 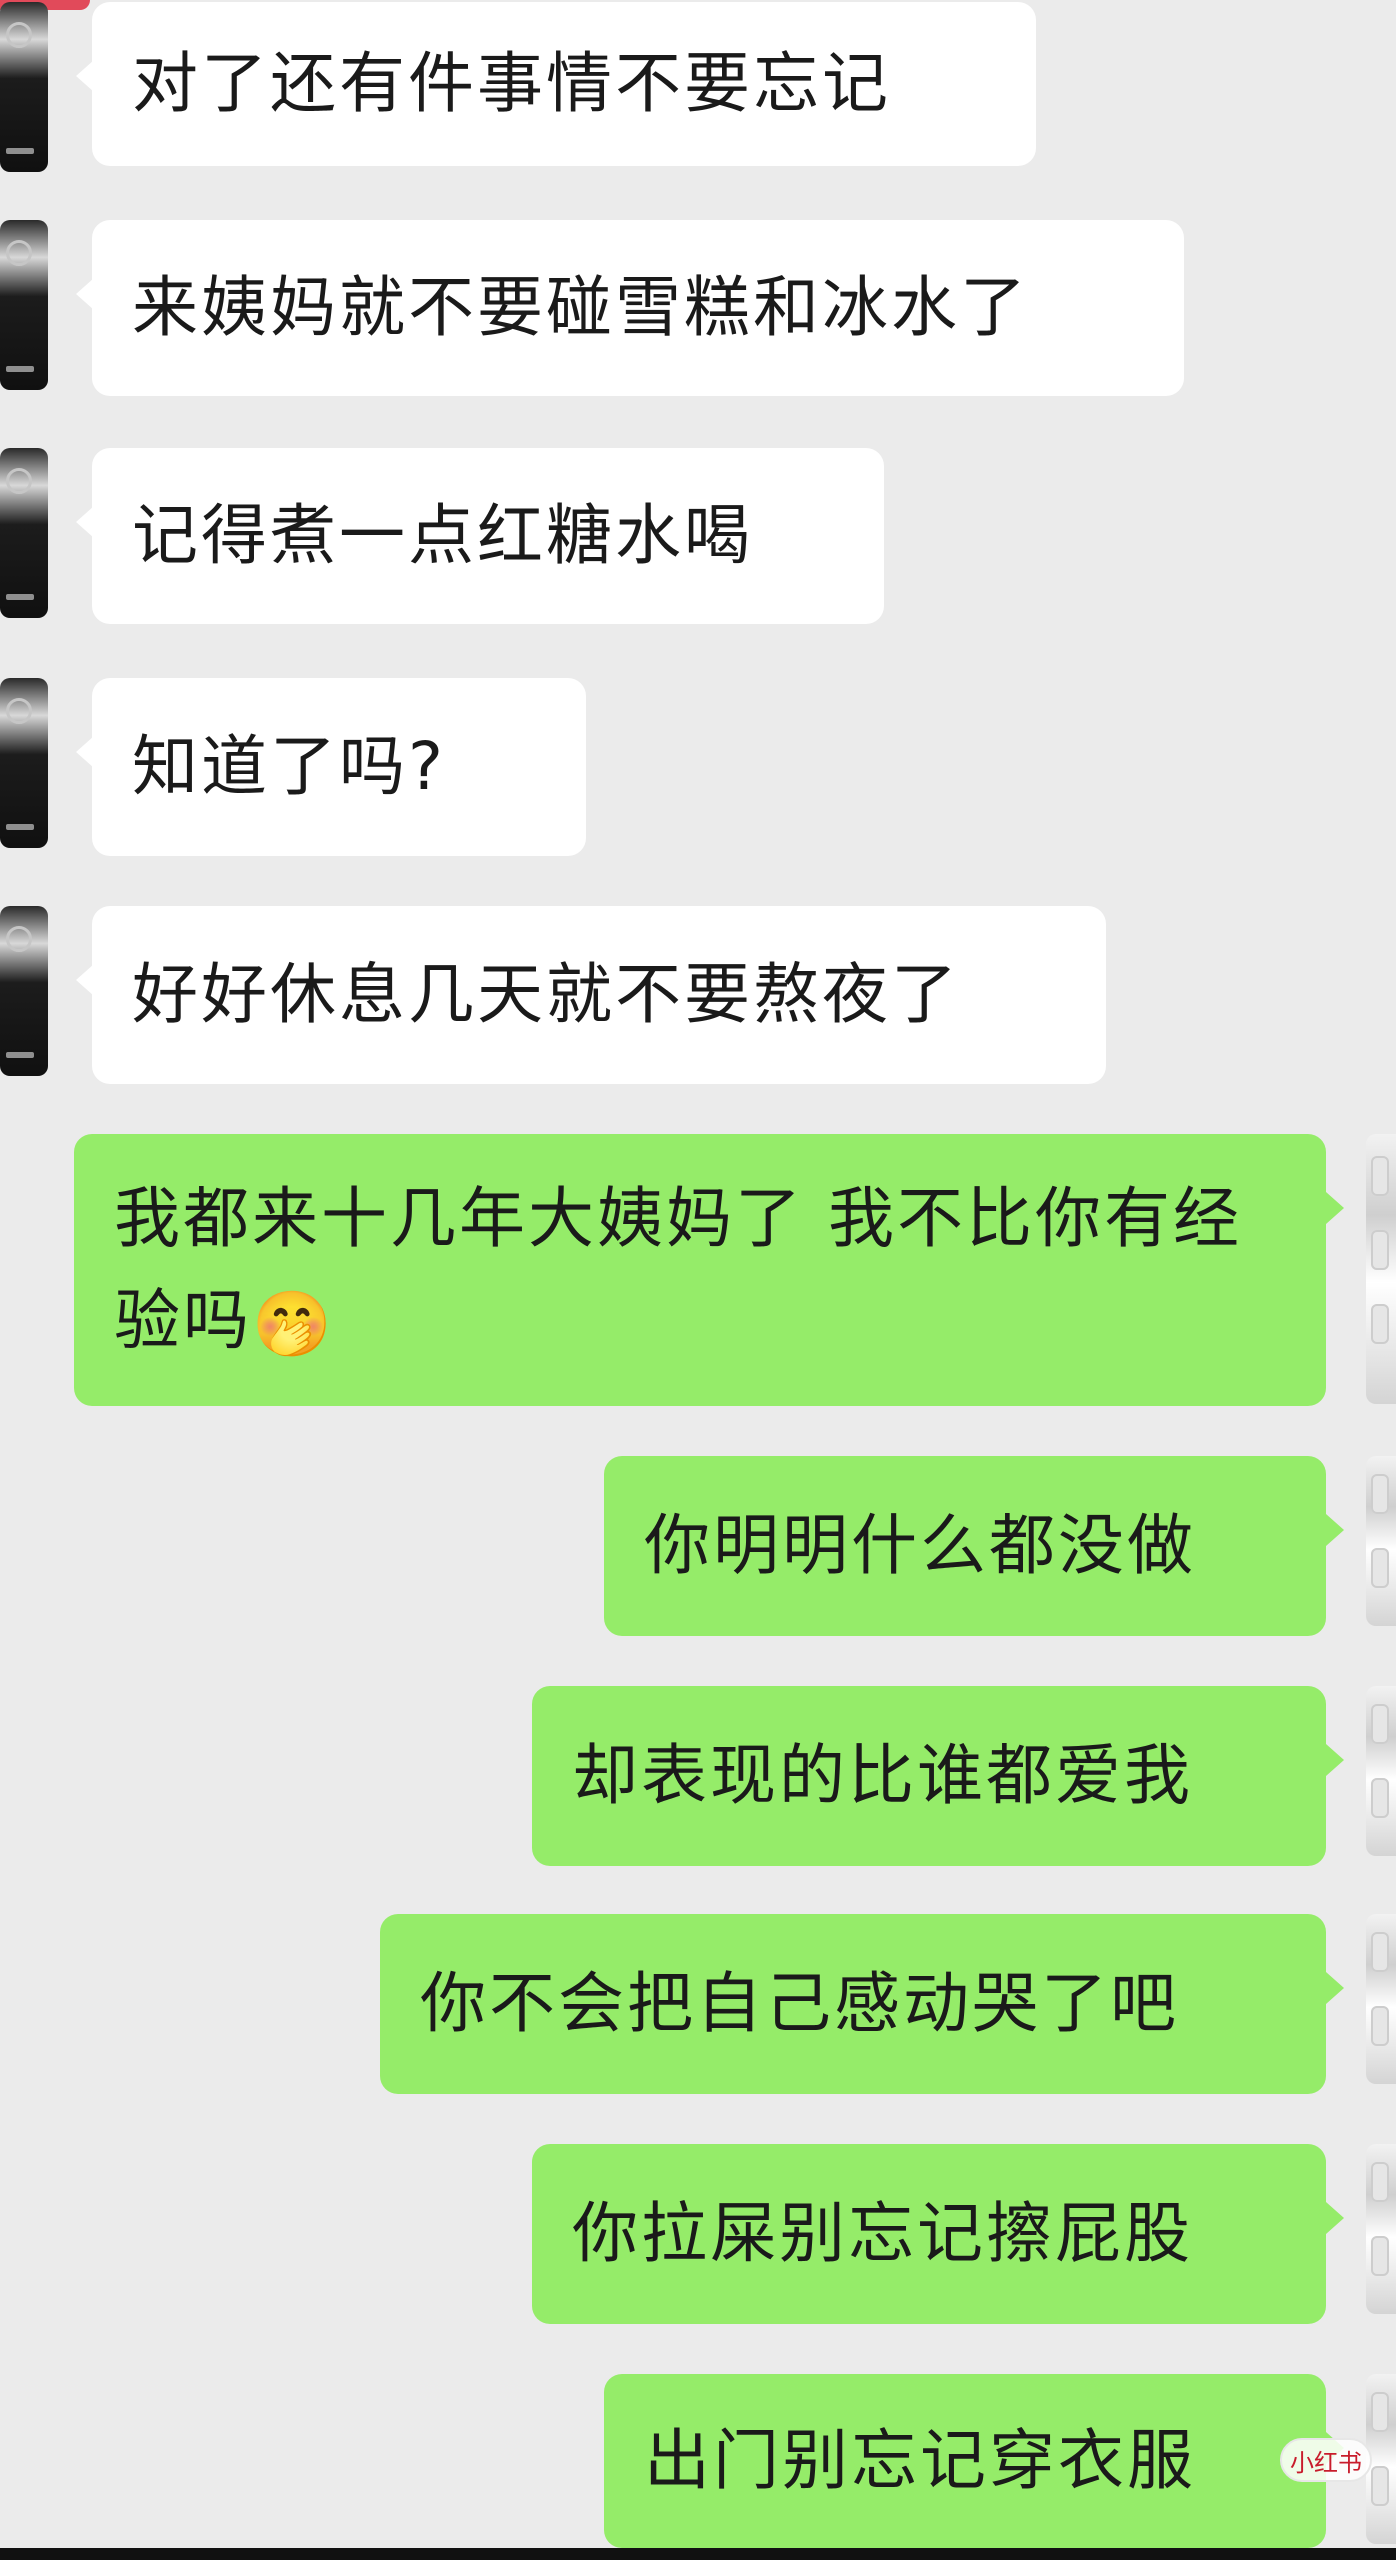 What do you see at coordinates (709, 1270) in the screenshot?
I see `outgoing-message-bubble: 我都来十几年大姨妈了 我不比你有经验吗🤭` at bounding box center [709, 1270].